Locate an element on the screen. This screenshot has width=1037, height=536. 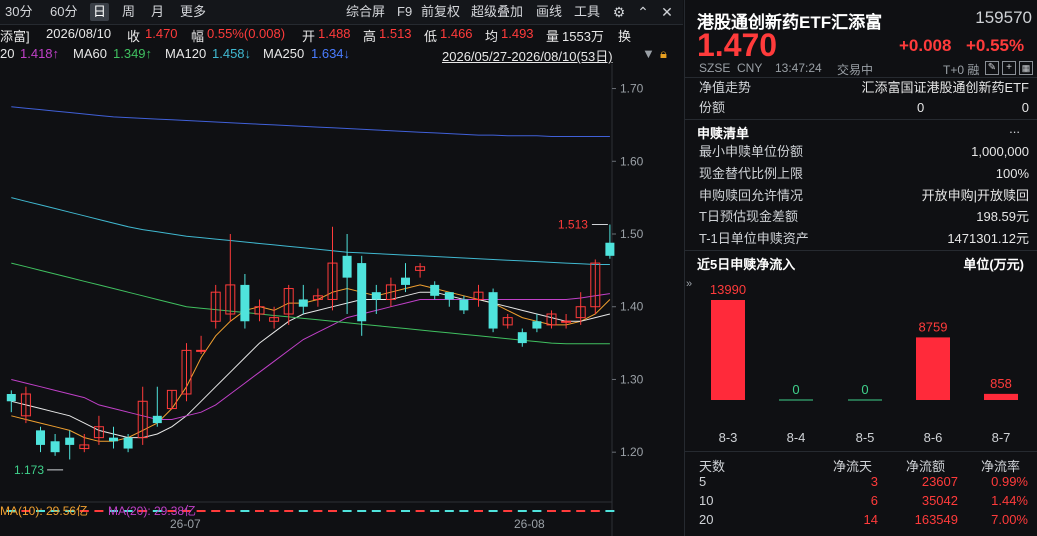
volume-label: 量 is located at coordinates (553, 36).